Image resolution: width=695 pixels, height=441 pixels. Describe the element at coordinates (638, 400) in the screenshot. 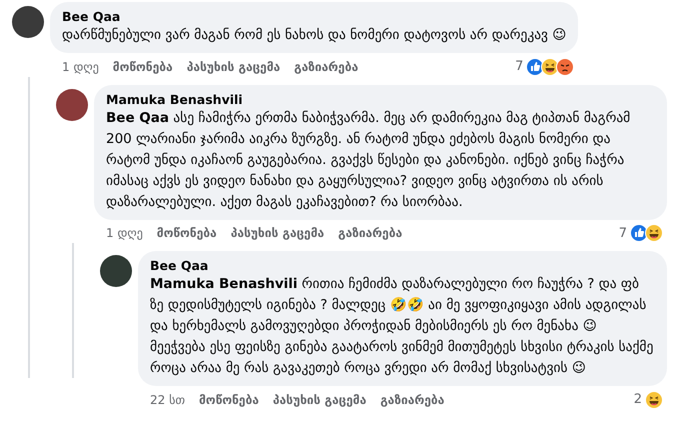

I see `reaction-count: 2` at that location.